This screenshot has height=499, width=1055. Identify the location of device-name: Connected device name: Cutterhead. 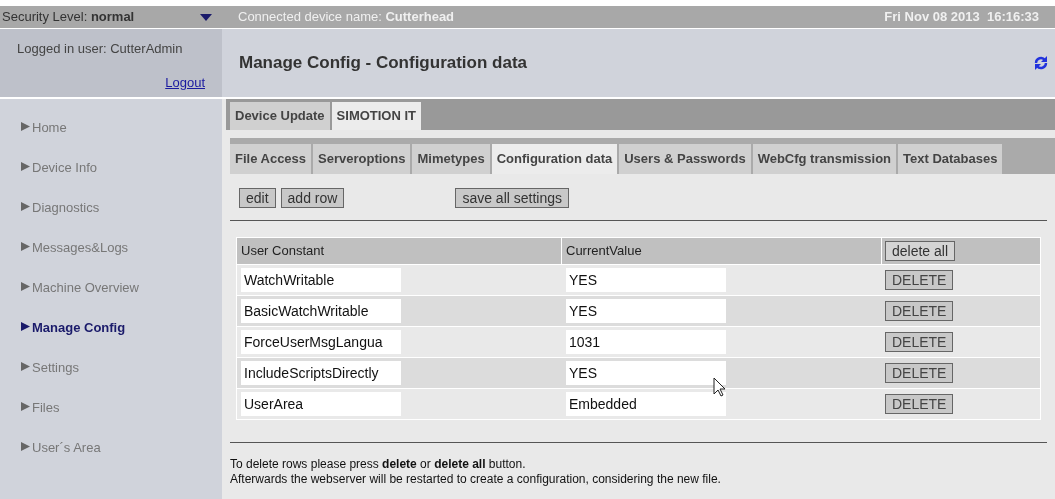
(346, 17).